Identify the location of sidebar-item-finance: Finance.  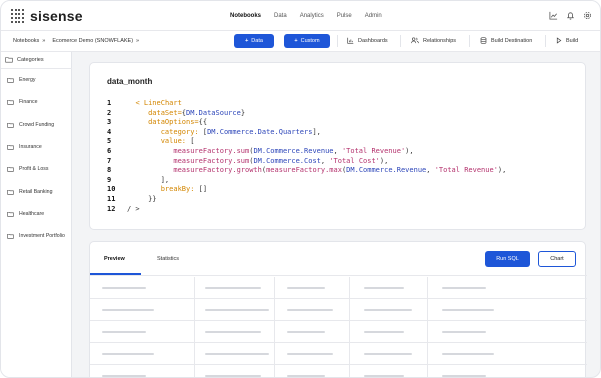
(36, 102).